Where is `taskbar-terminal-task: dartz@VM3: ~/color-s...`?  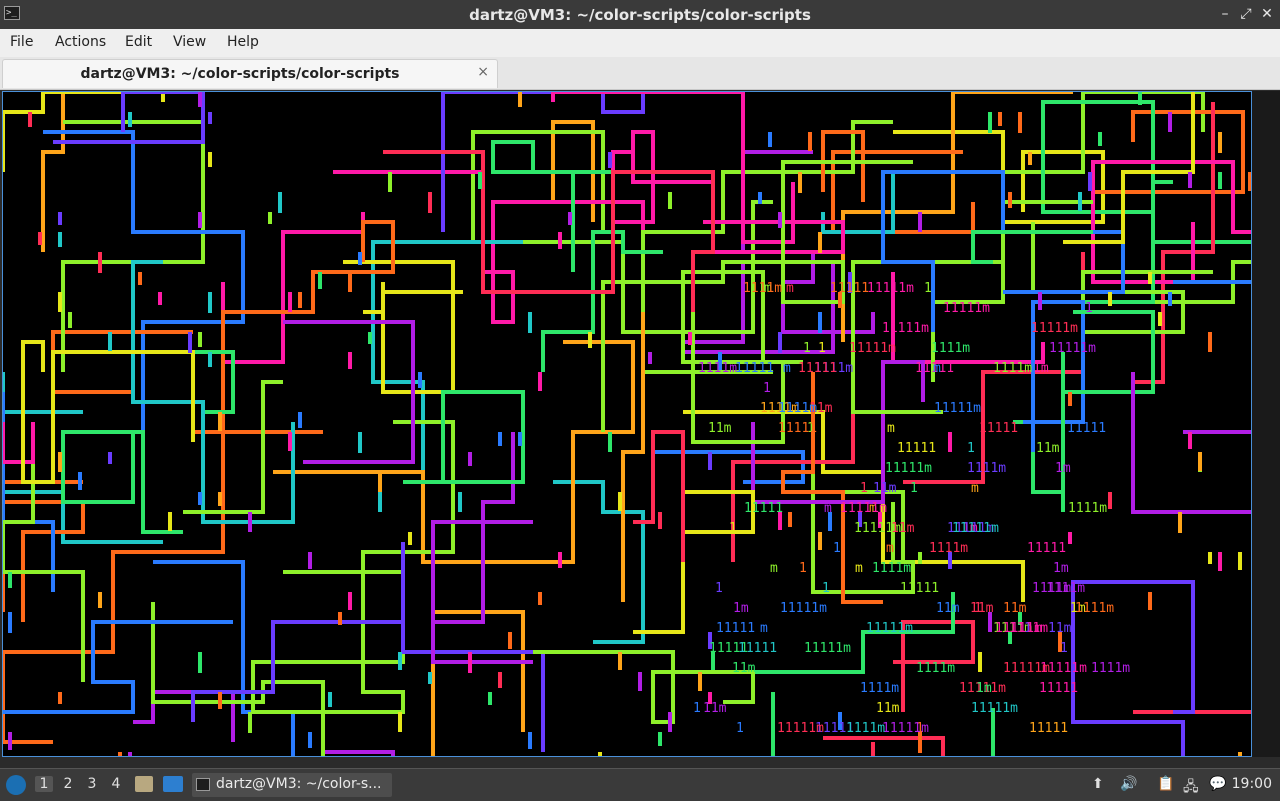 taskbar-terminal-task: dartz@VM3: ~/color-s... is located at coordinates (292, 785).